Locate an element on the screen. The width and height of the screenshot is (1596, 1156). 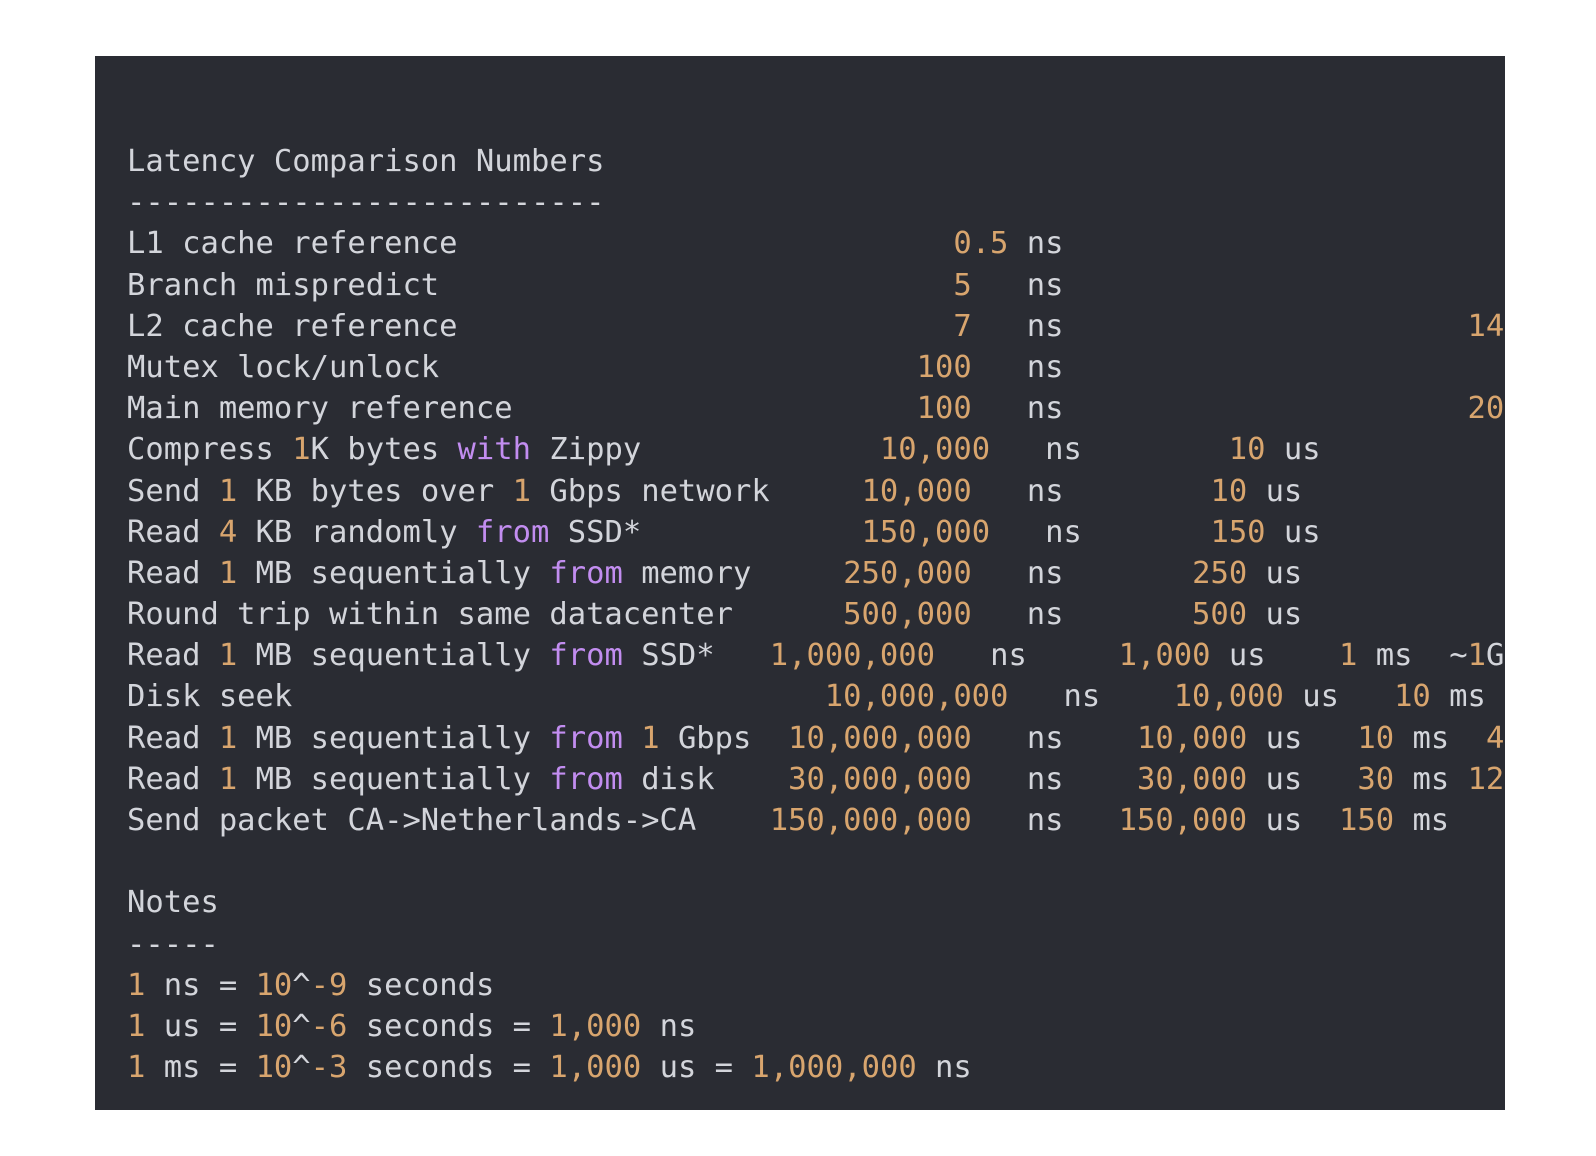
text-token: Branch mispredict is located at coordinates (540, 285).